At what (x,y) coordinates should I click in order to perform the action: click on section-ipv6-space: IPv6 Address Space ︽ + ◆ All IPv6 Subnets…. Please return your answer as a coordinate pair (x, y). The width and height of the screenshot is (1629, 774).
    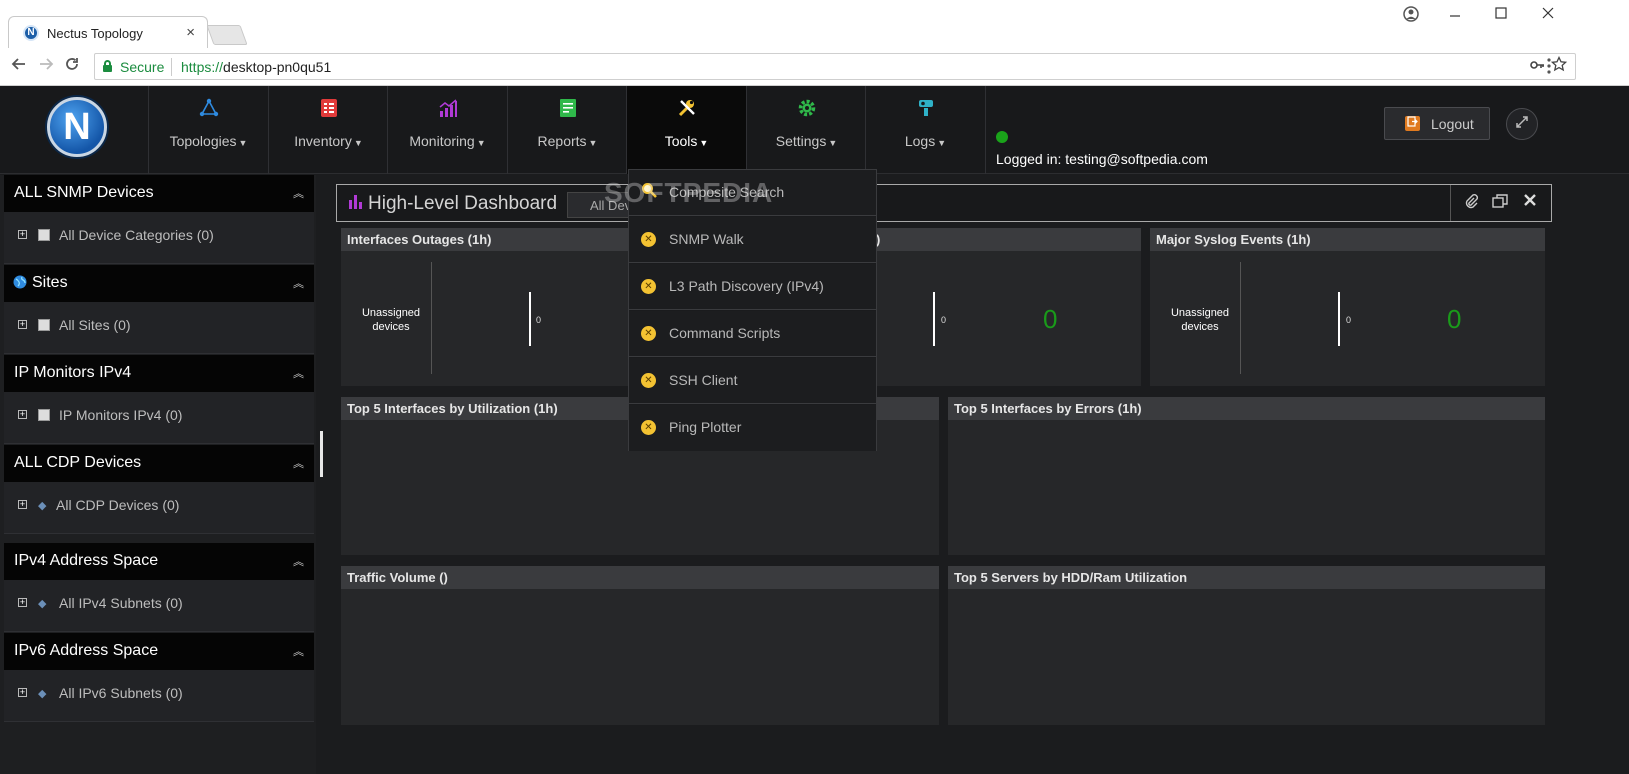
    Looking at the image, I should click on (159, 677).